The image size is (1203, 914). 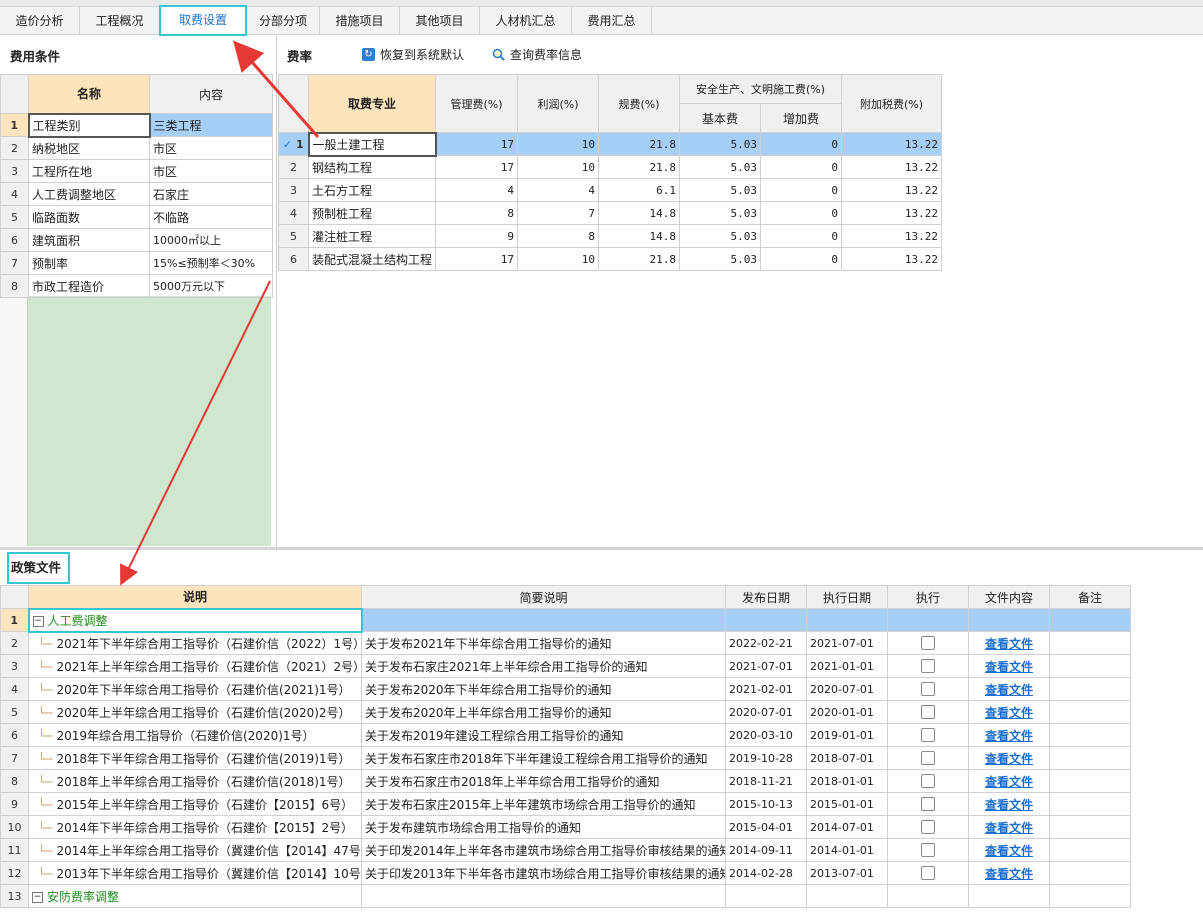 I want to click on policy-pub-date: 2021-02-01, so click(x=766, y=689).